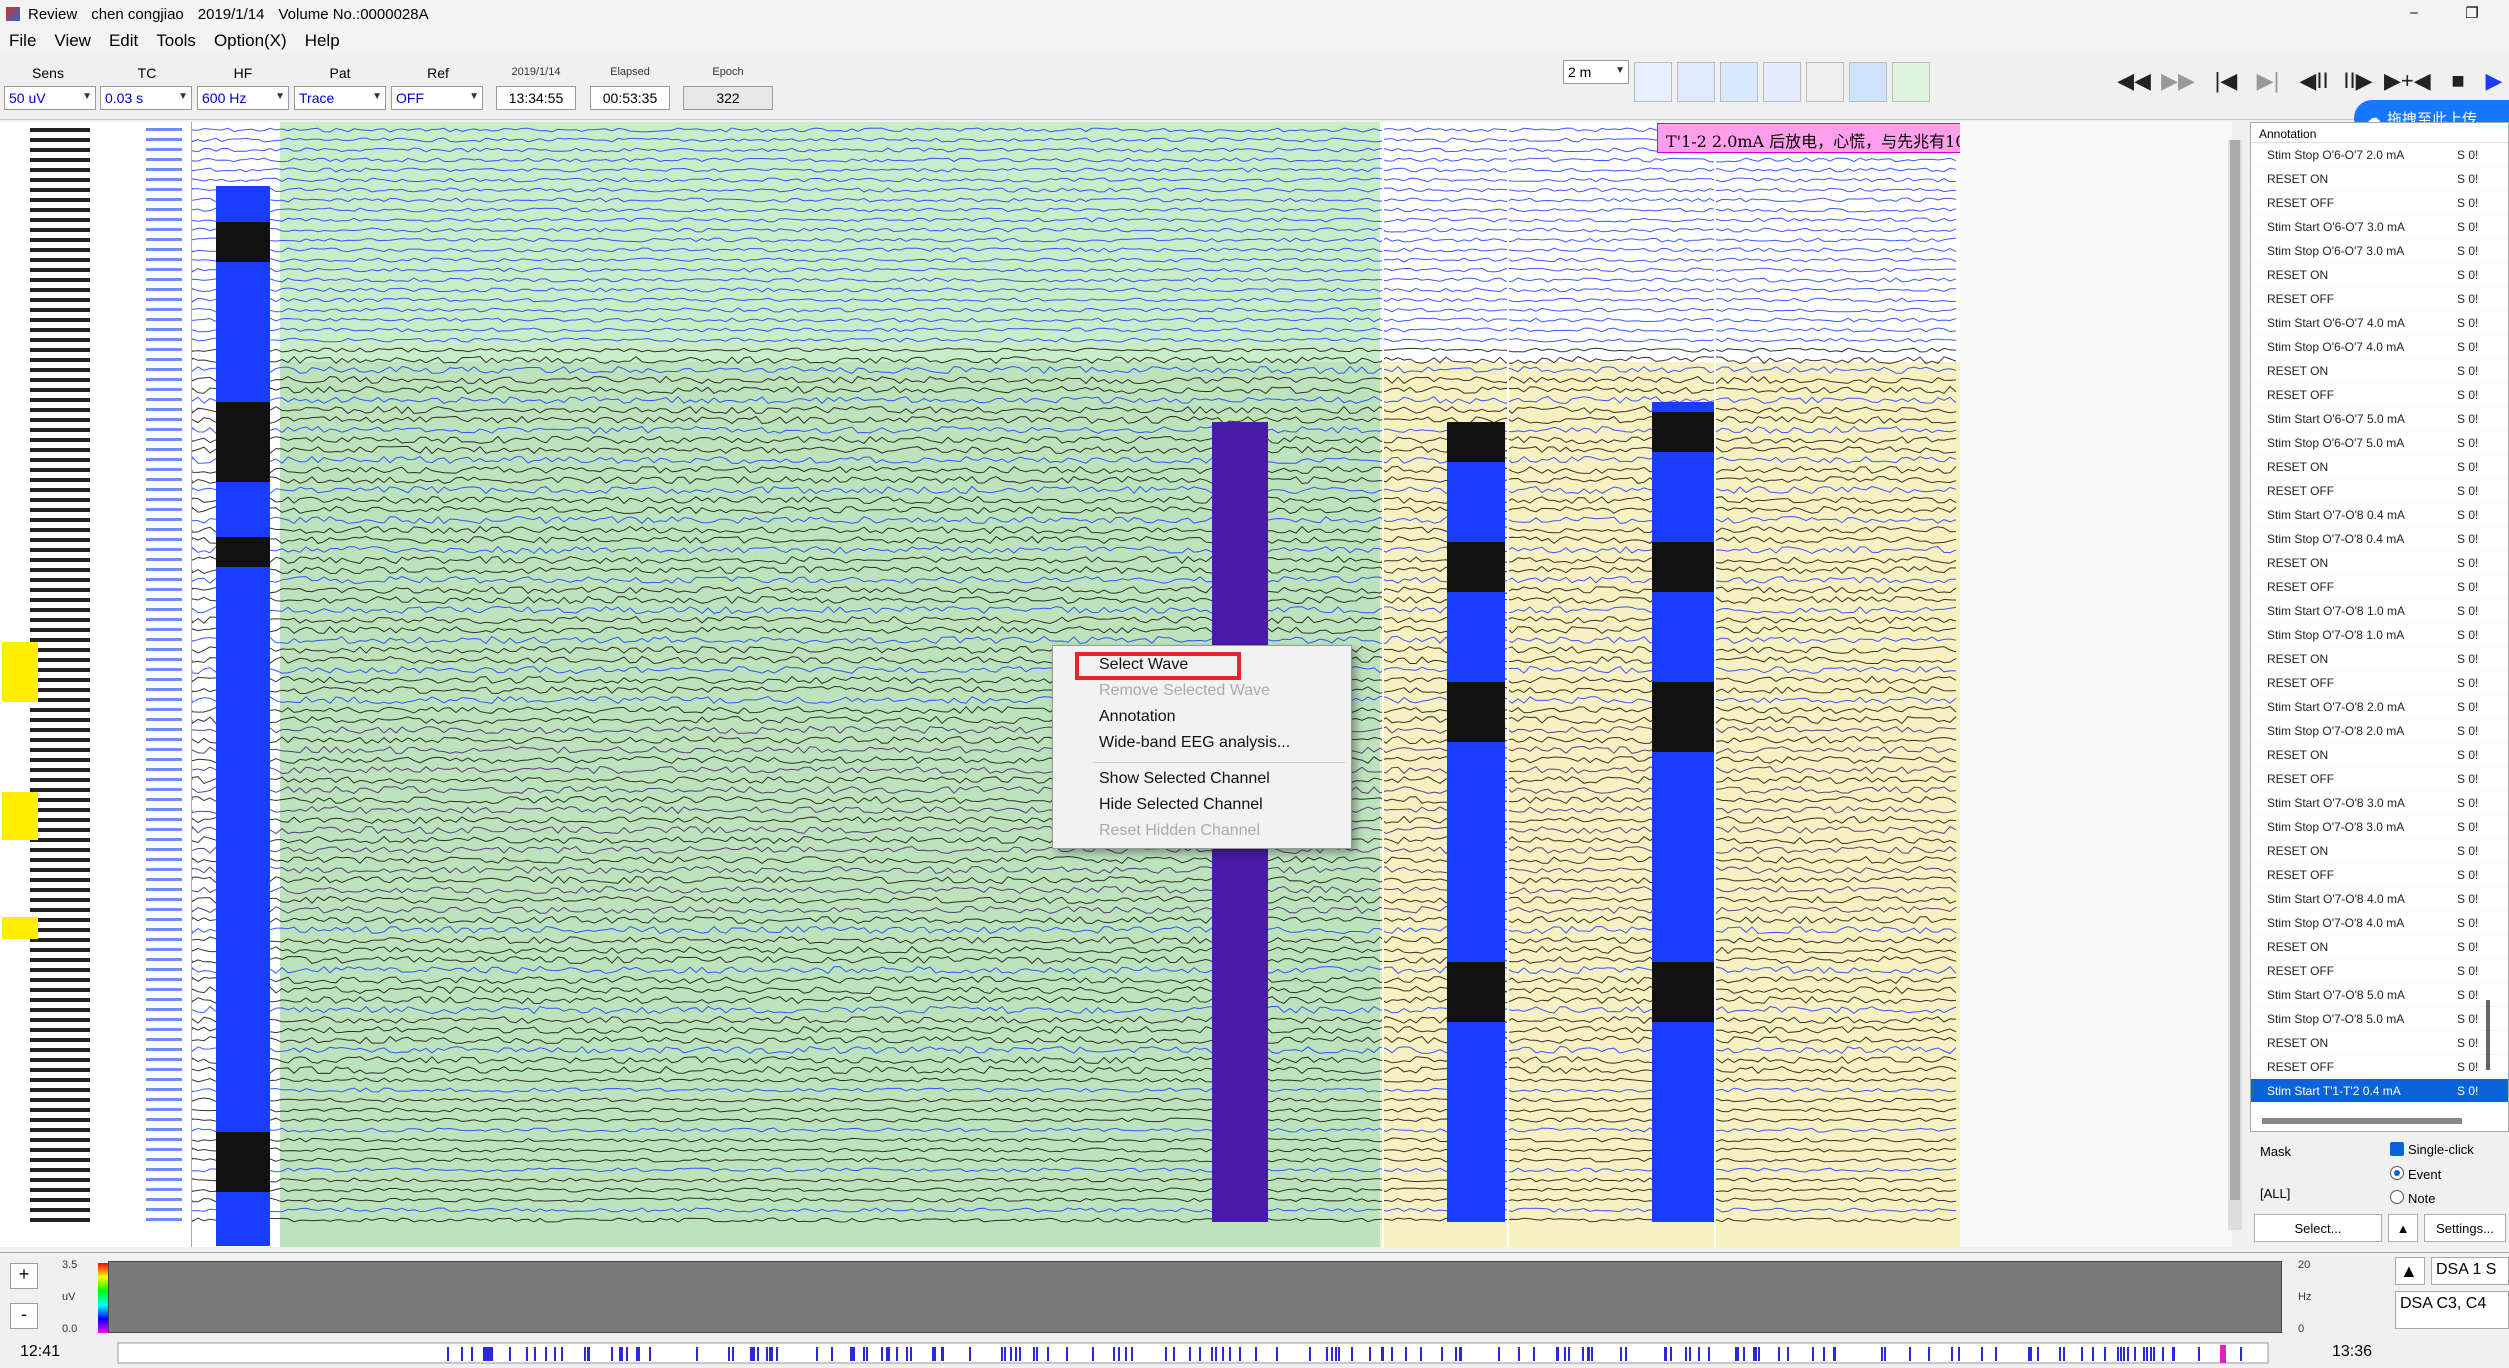 Image resolution: width=2509 pixels, height=1368 pixels. What do you see at coordinates (1179, 833) in the screenshot?
I see `menu-reset-hidden-channel: Reset Hidden Channel` at bounding box center [1179, 833].